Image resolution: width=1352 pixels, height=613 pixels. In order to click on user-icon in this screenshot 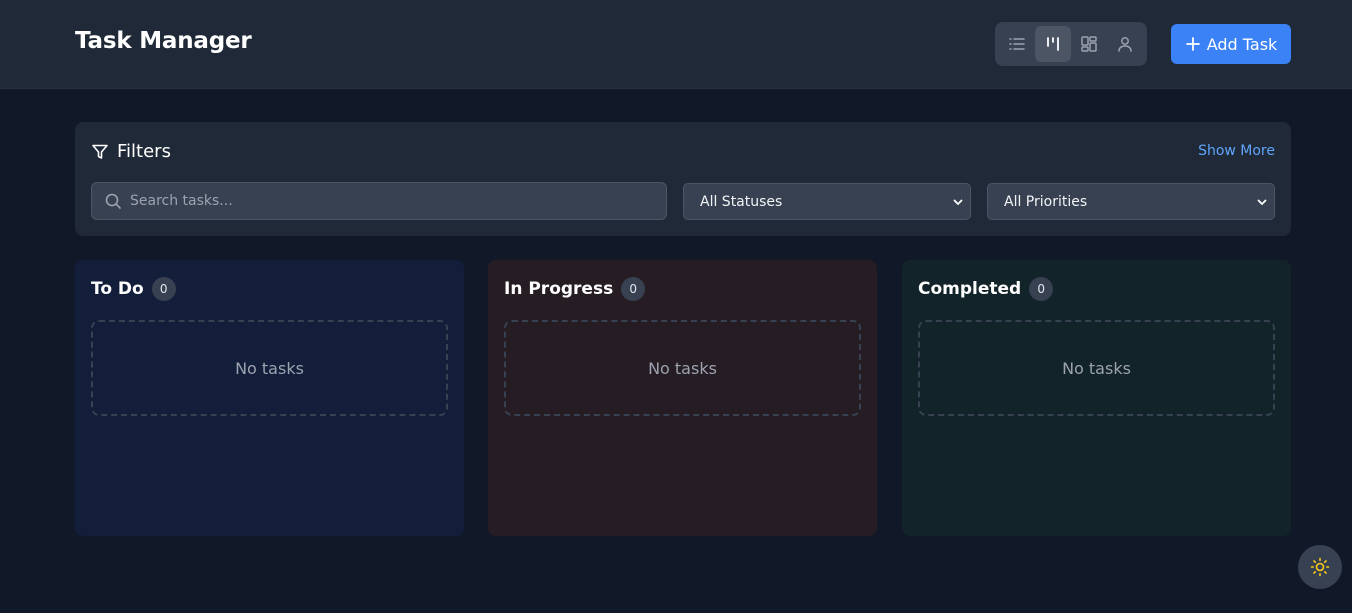, I will do `click(1125, 44)`.